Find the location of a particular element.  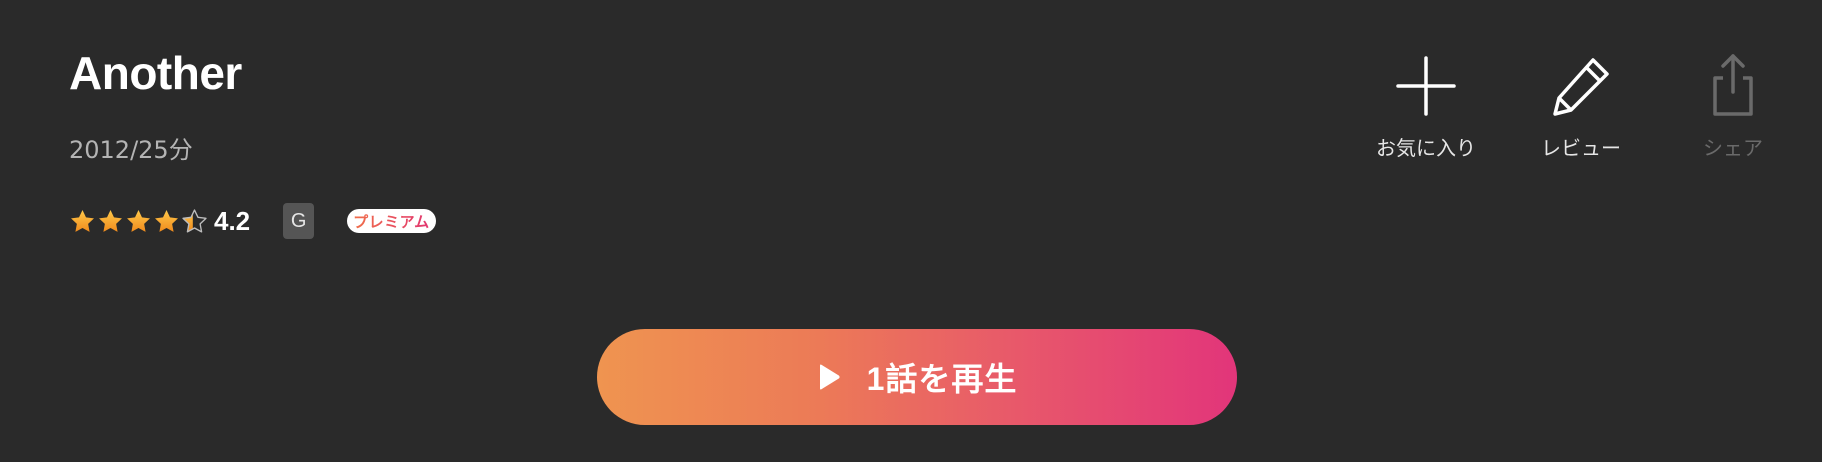

star-rating is located at coordinates (139, 221).